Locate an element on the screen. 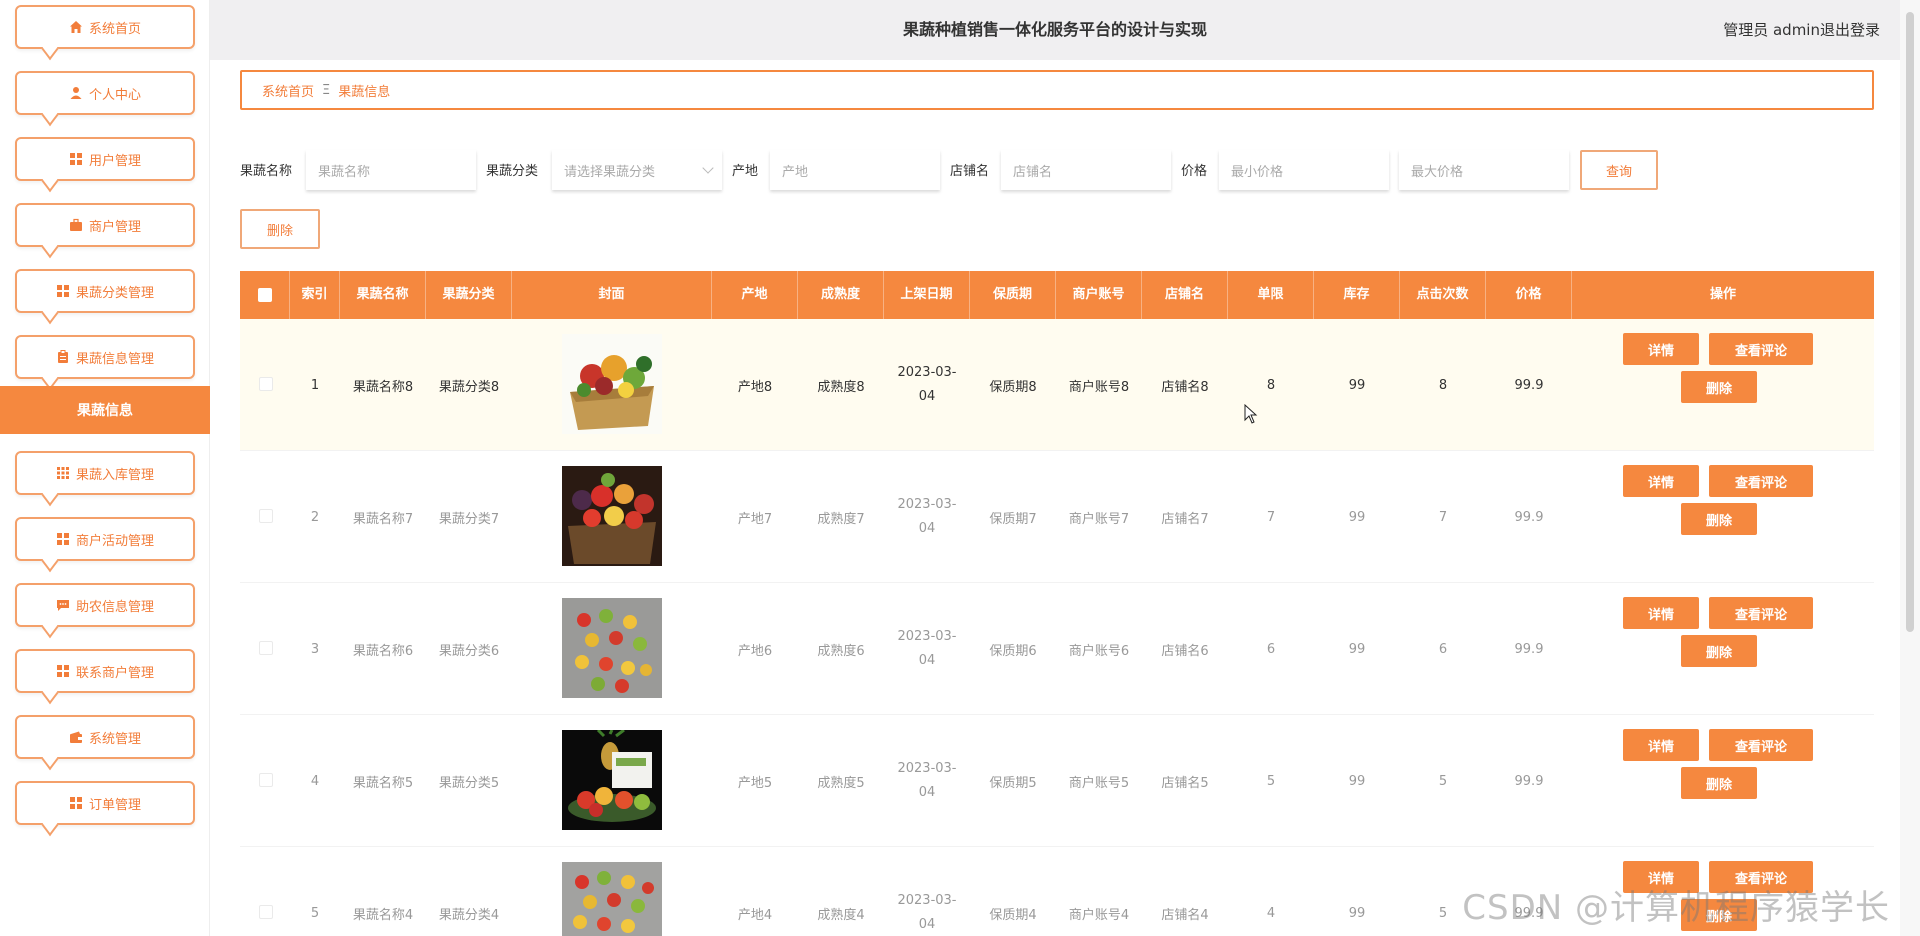  header-select-all is located at coordinates (265, 295).